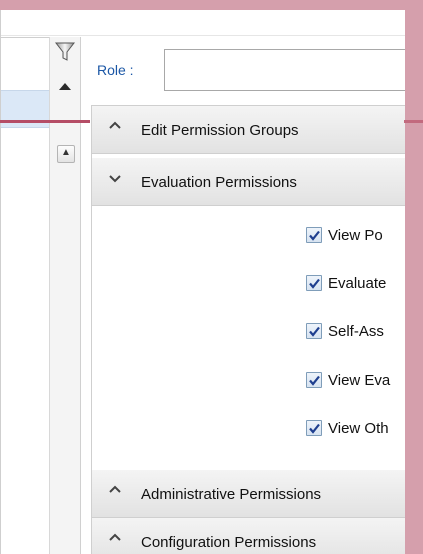  I want to click on list-divider, so click(25, 37).